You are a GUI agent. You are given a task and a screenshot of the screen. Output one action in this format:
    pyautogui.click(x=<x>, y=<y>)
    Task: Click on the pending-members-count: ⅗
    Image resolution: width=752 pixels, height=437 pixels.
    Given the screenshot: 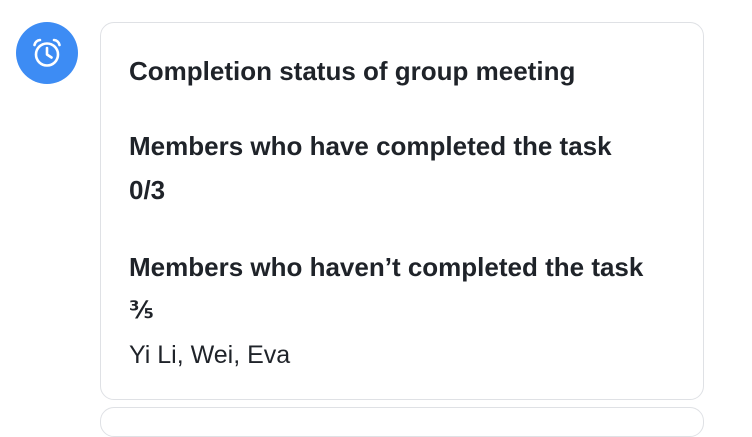 What is the action you would take?
    pyautogui.click(x=141, y=310)
    